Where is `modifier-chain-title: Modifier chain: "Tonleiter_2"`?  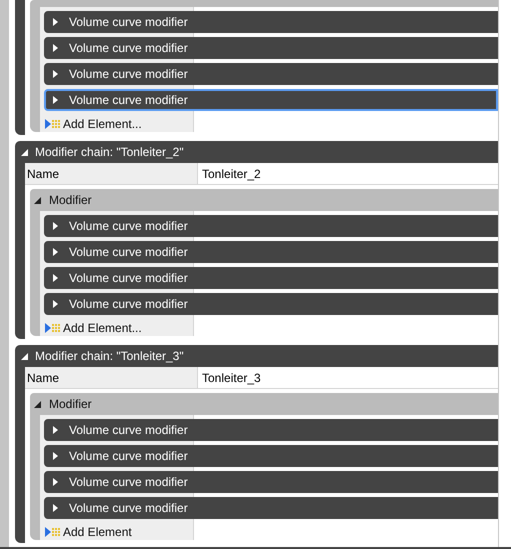 modifier-chain-title: Modifier chain: "Tonleiter_2" is located at coordinates (109, 152).